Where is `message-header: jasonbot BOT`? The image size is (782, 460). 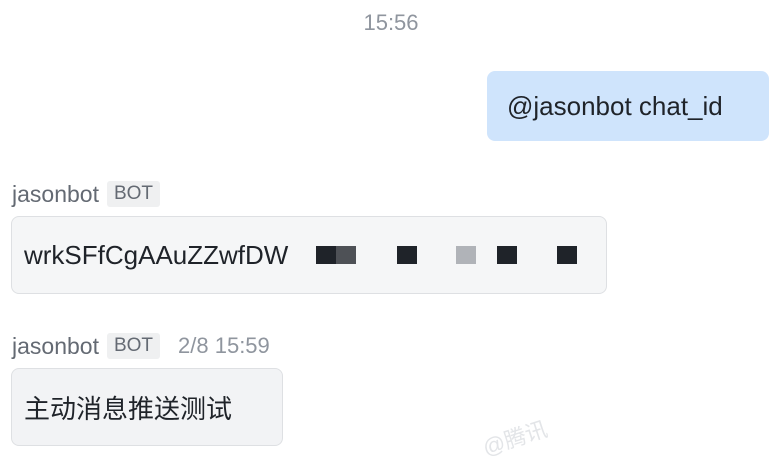
message-header: jasonbot BOT is located at coordinates (86, 194).